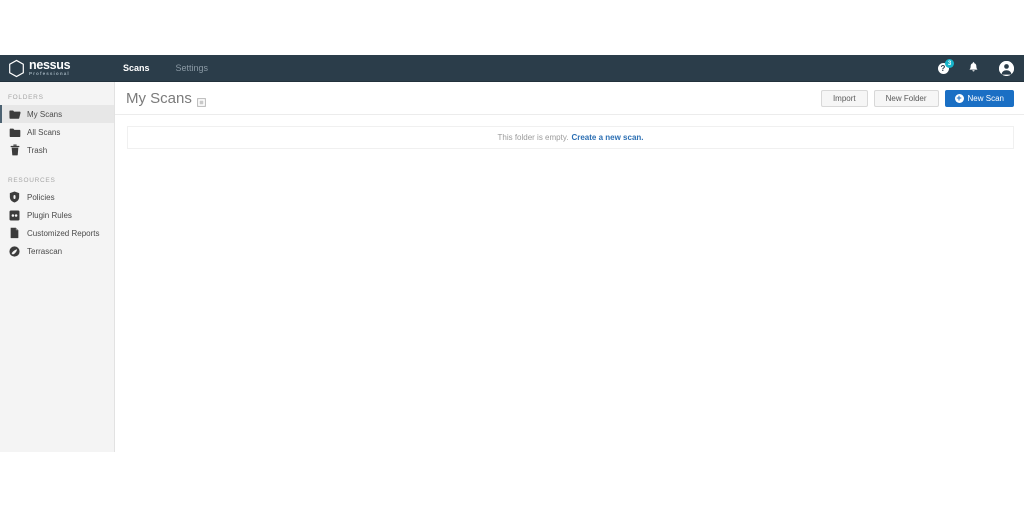 Image resolution: width=1024 pixels, height=512 pixels. What do you see at coordinates (14, 114) in the screenshot?
I see `folder-open-icon` at bounding box center [14, 114].